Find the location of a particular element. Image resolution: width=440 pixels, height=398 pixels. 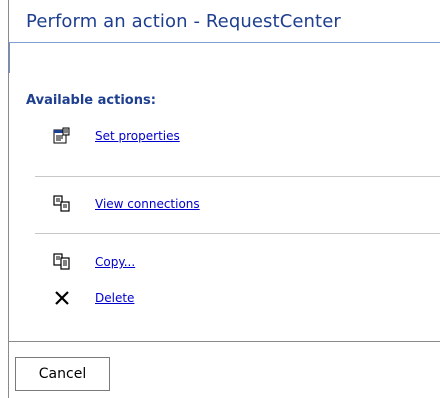

action-set-properties: Set properties is located at coordinates (116, 136).